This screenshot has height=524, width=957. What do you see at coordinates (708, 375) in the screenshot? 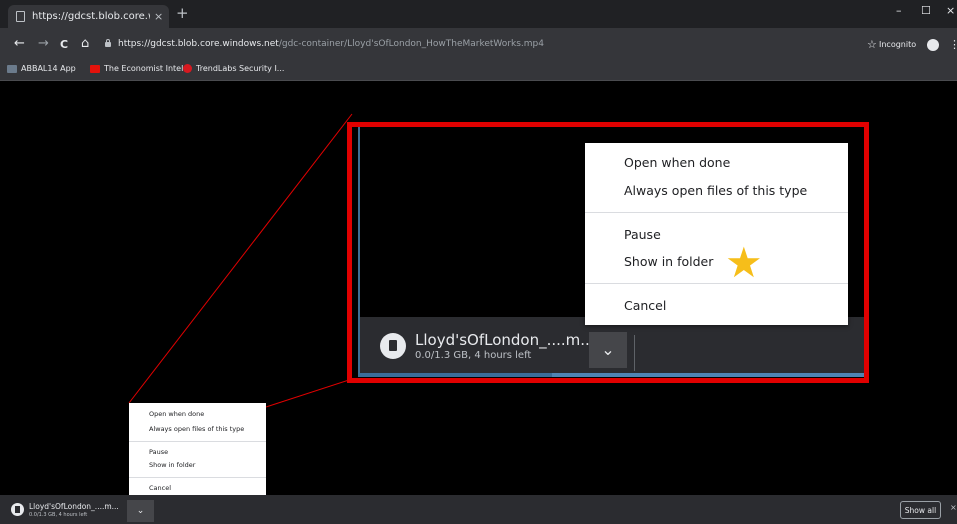
I see `progress-highlight` at bounding box center [708, 375].